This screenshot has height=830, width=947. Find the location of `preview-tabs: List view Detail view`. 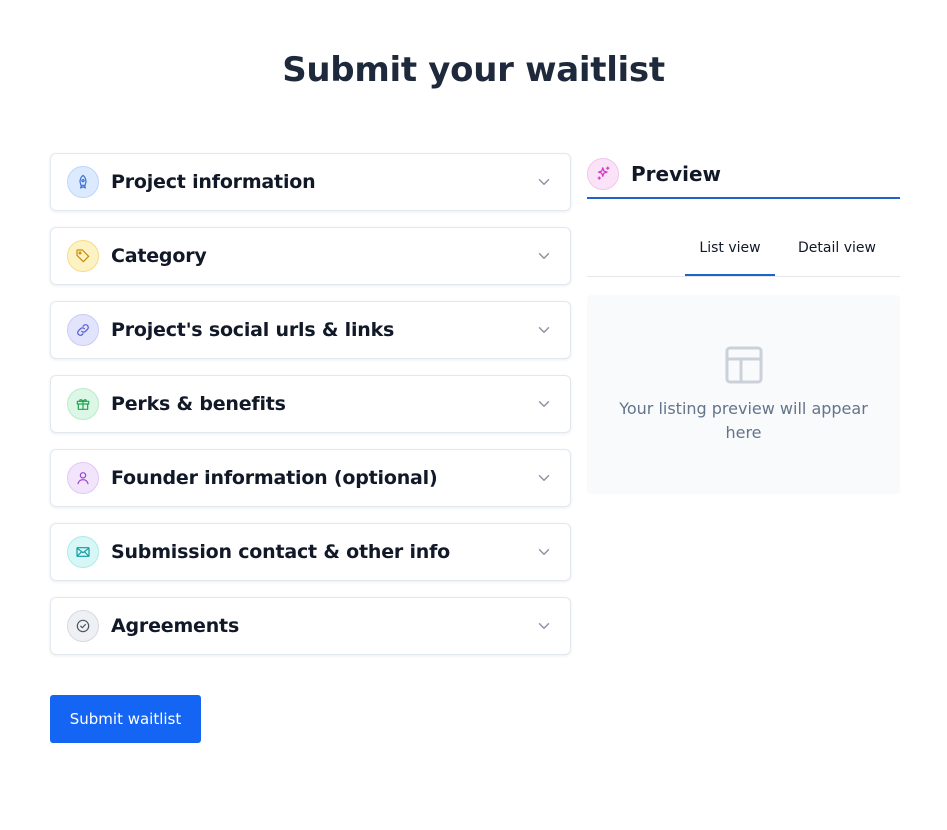

preview-tabs: List view Detail view is located at coordinates (743, 251).